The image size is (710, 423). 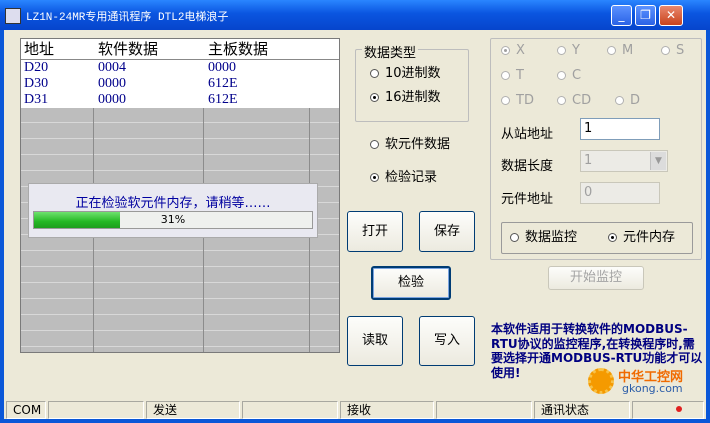 What do you see at coordinates (180, 84) in the screenshot?
I see `table-row: D30 0000 612E` at bounding box center [180, 84].